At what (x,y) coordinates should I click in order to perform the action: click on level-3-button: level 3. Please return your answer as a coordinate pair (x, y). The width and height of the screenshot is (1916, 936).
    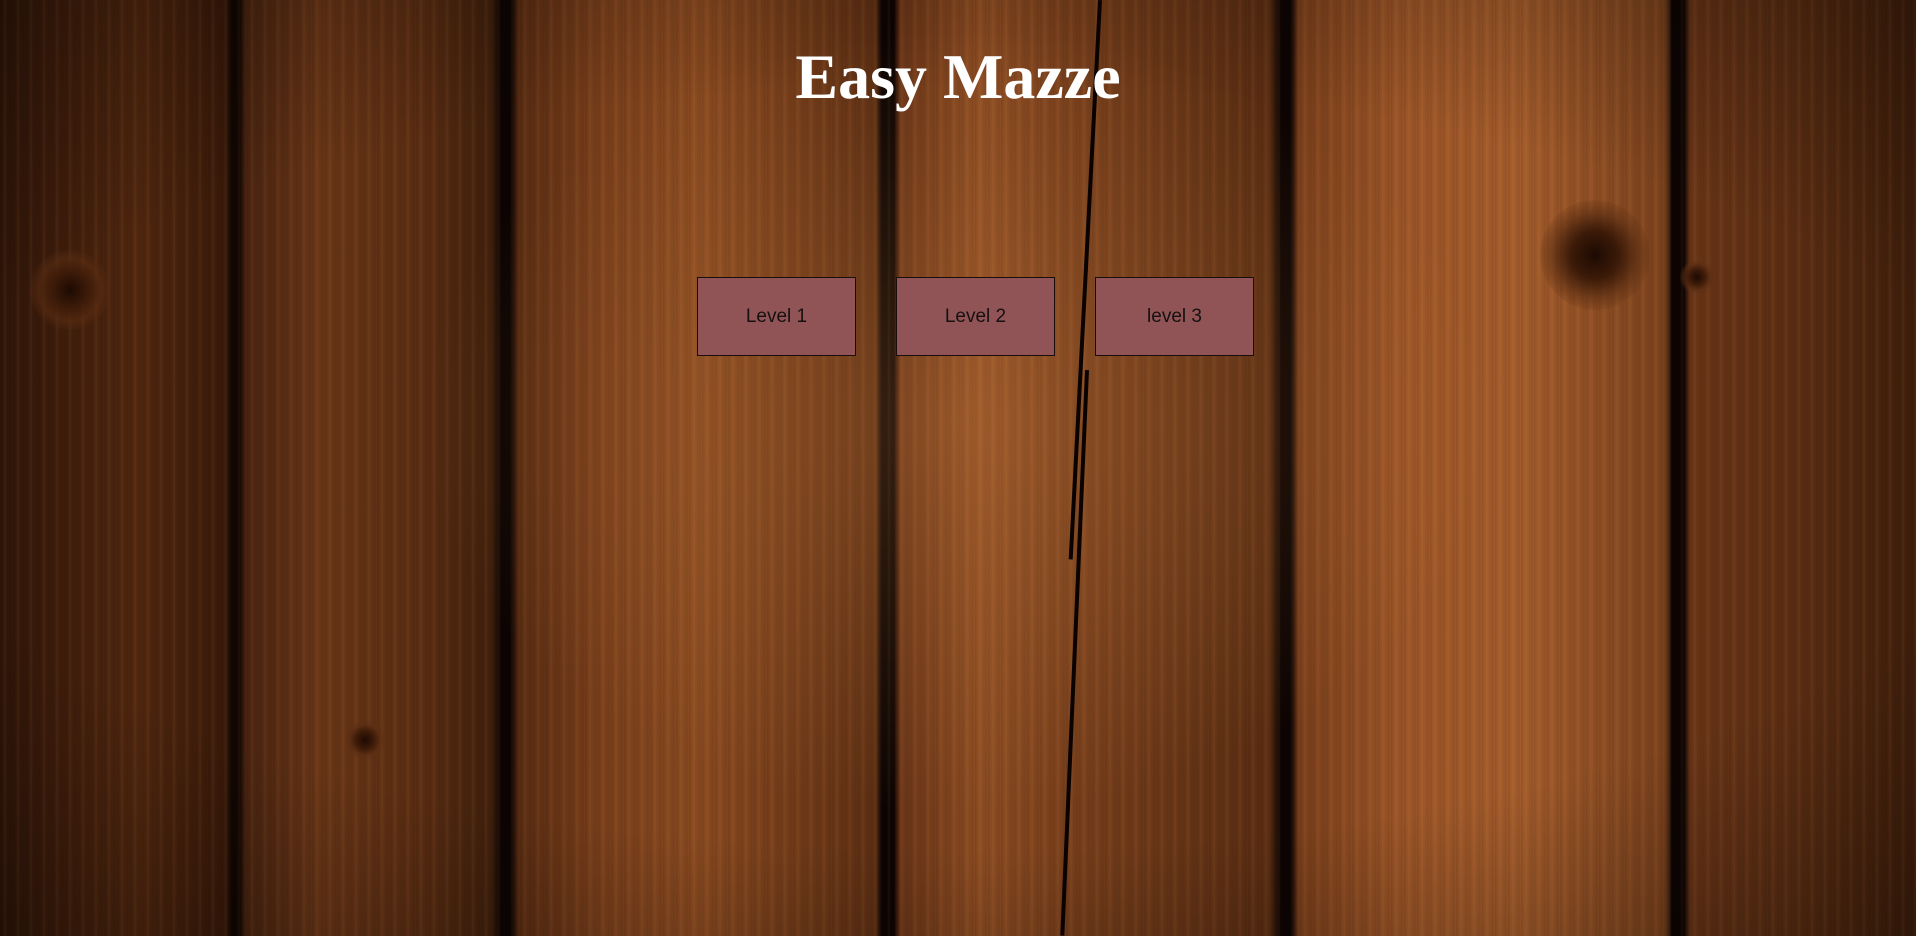
    Looking at the image, I should click on (1174, 316).